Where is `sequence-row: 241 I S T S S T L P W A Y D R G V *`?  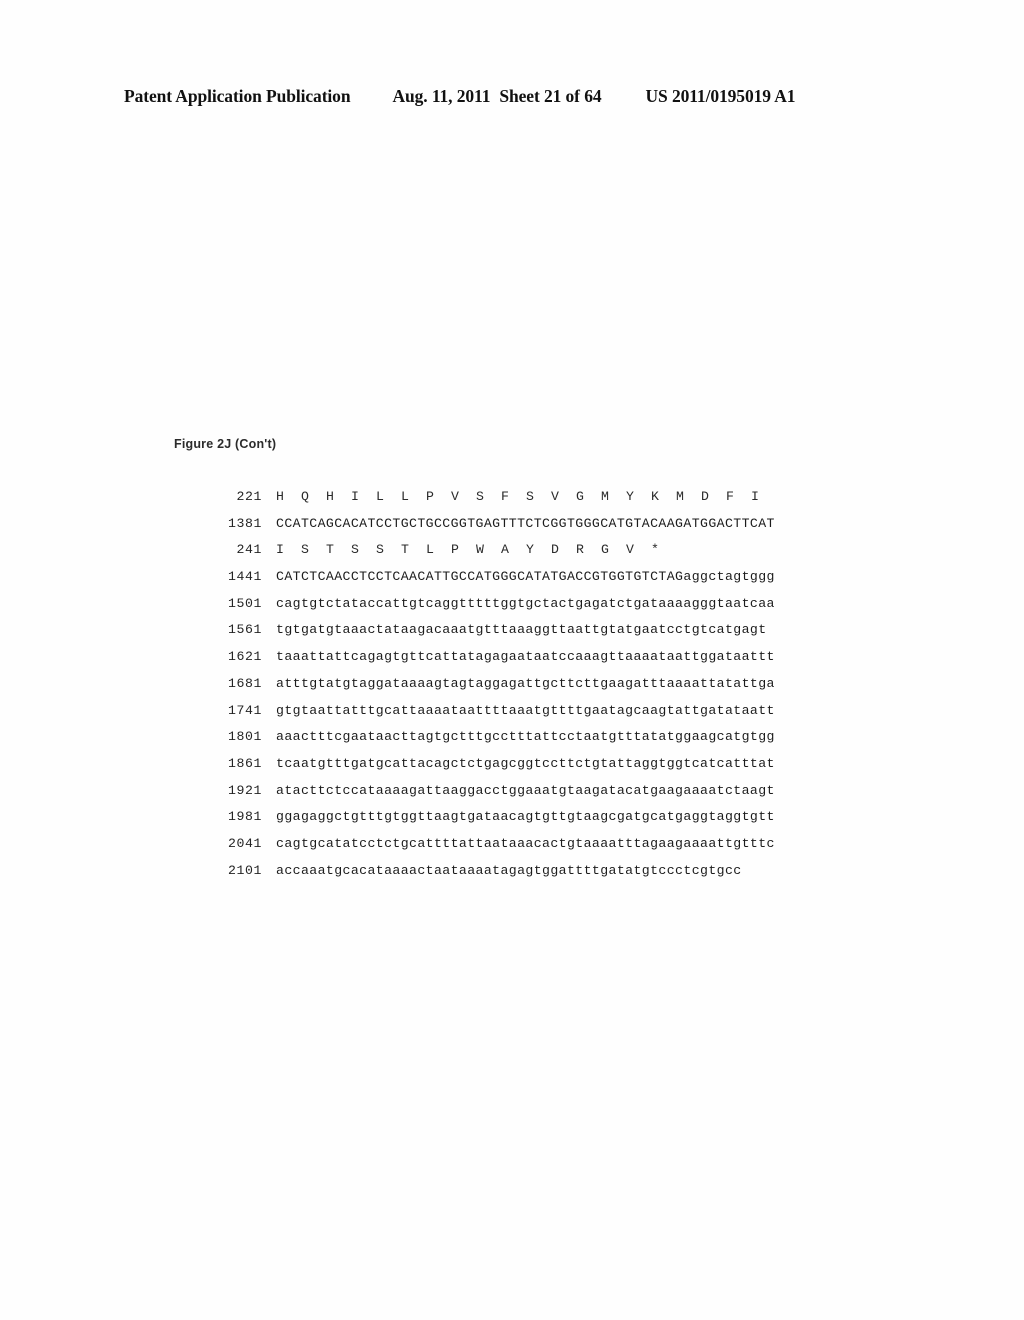
sequence-row: 241 I S T S S T L P W A Y D R G V * is located at coordinates (544, 555).